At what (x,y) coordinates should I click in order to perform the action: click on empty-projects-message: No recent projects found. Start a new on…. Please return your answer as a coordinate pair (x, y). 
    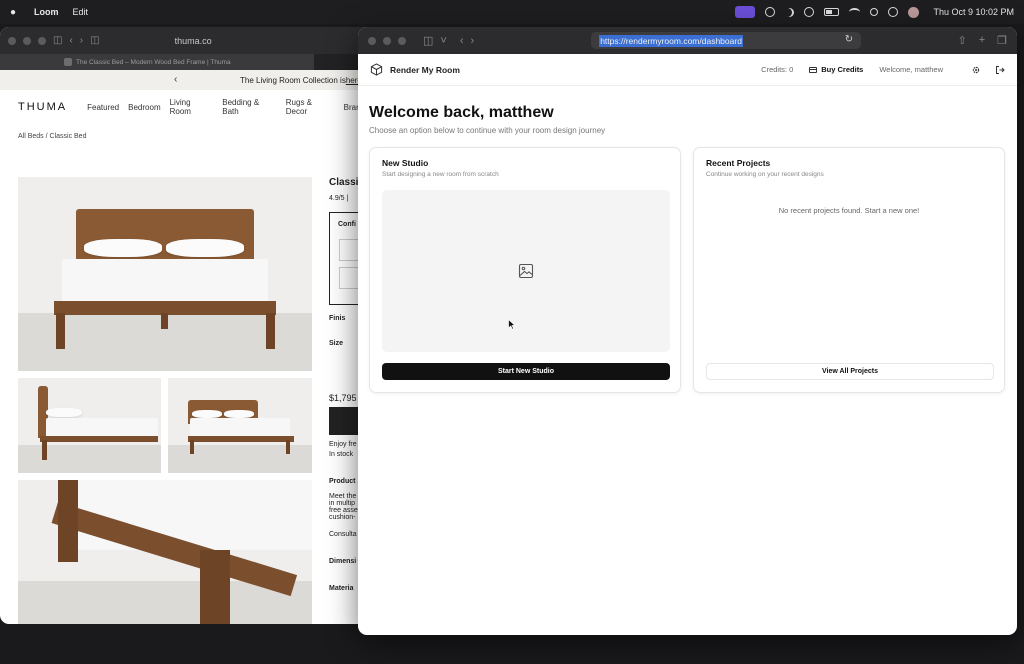
    Looking at the image, I should click on (849, 210).